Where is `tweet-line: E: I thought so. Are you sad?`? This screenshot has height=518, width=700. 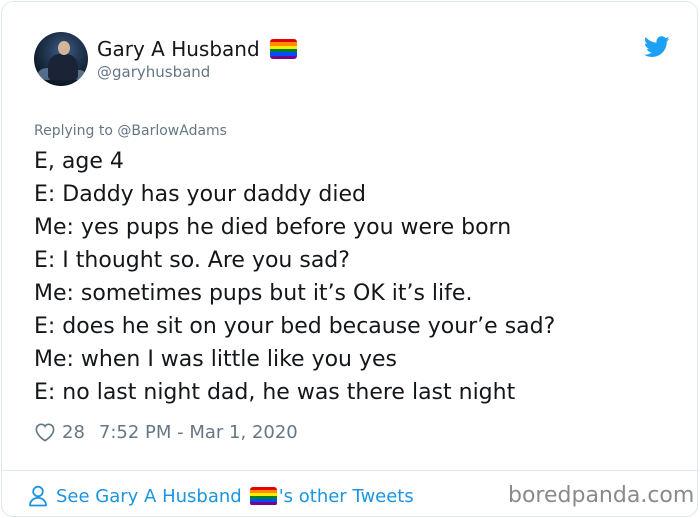
tweet-line: E: I thought so. Are you sad? is located at coordinates (192, 260).